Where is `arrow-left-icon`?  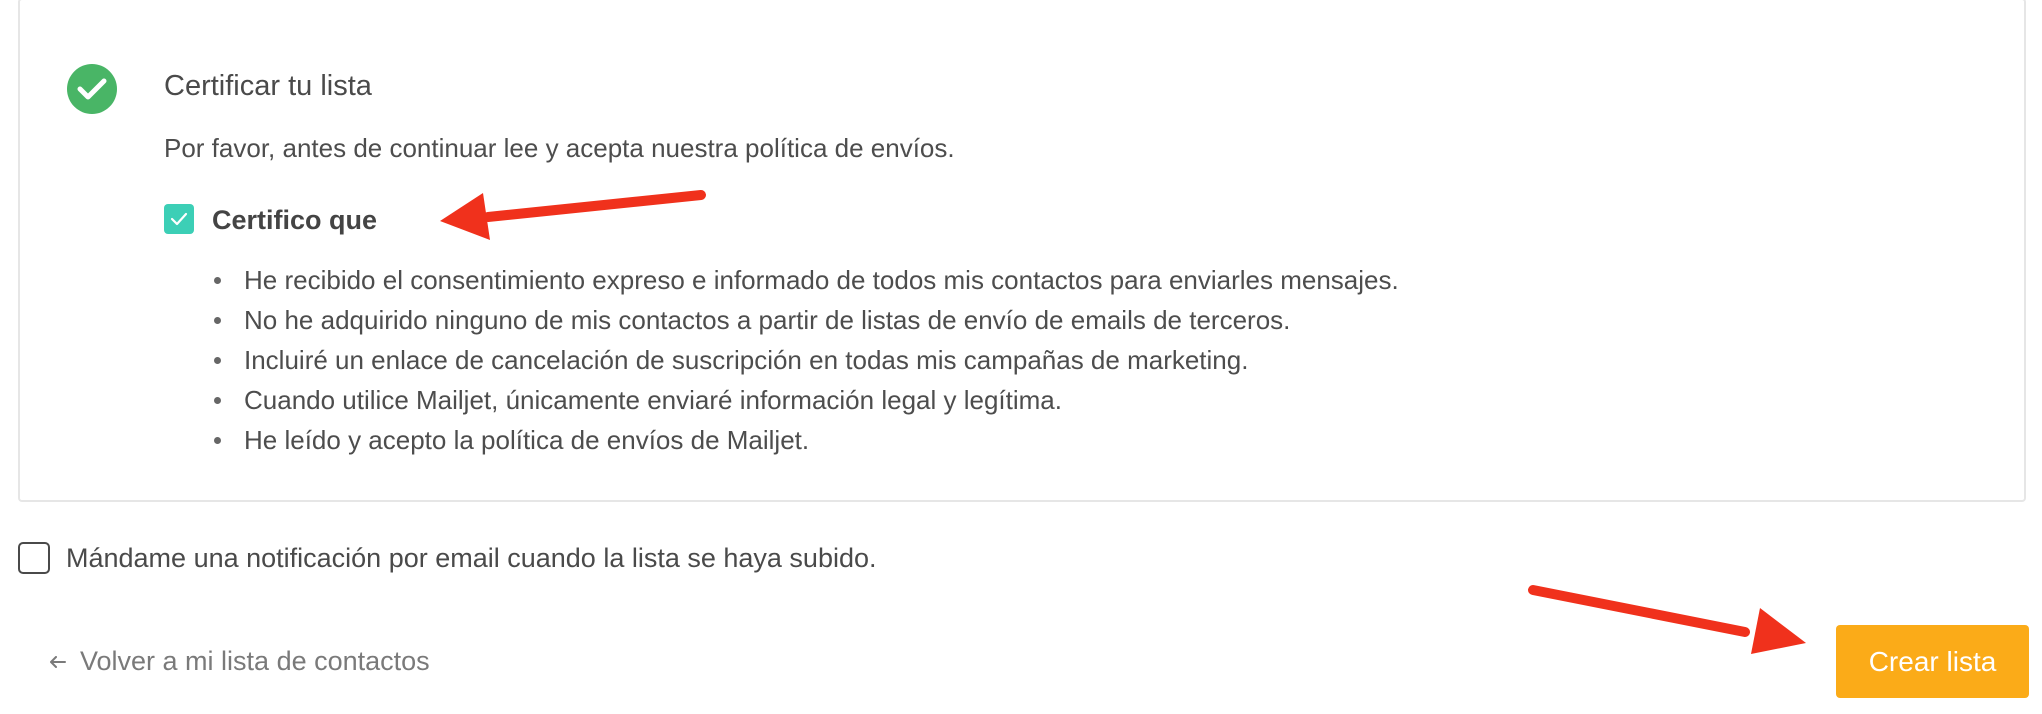 arrow-left-icon is located at coordinates (58, 661).